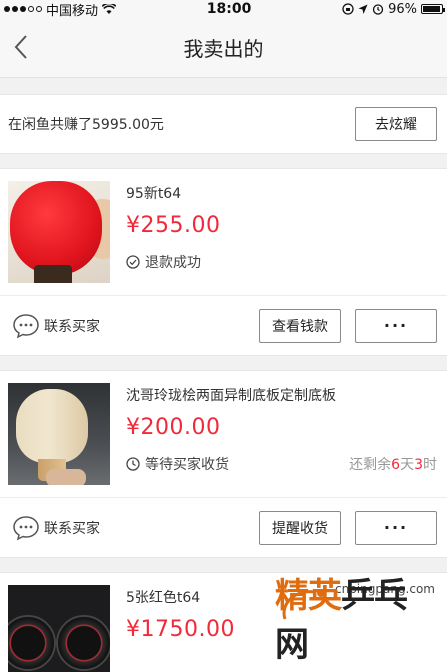  Describe the element at coordinates (154, 194) in the screenshot. I see `item-title: 95新t64` at that location.